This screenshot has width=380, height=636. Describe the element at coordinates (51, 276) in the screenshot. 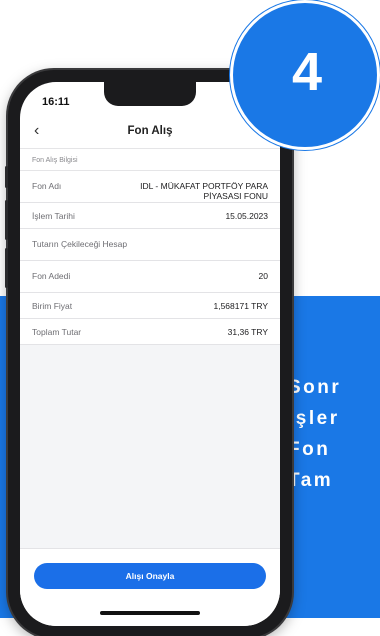

I see `row-label: Fon Adedi` at that location.